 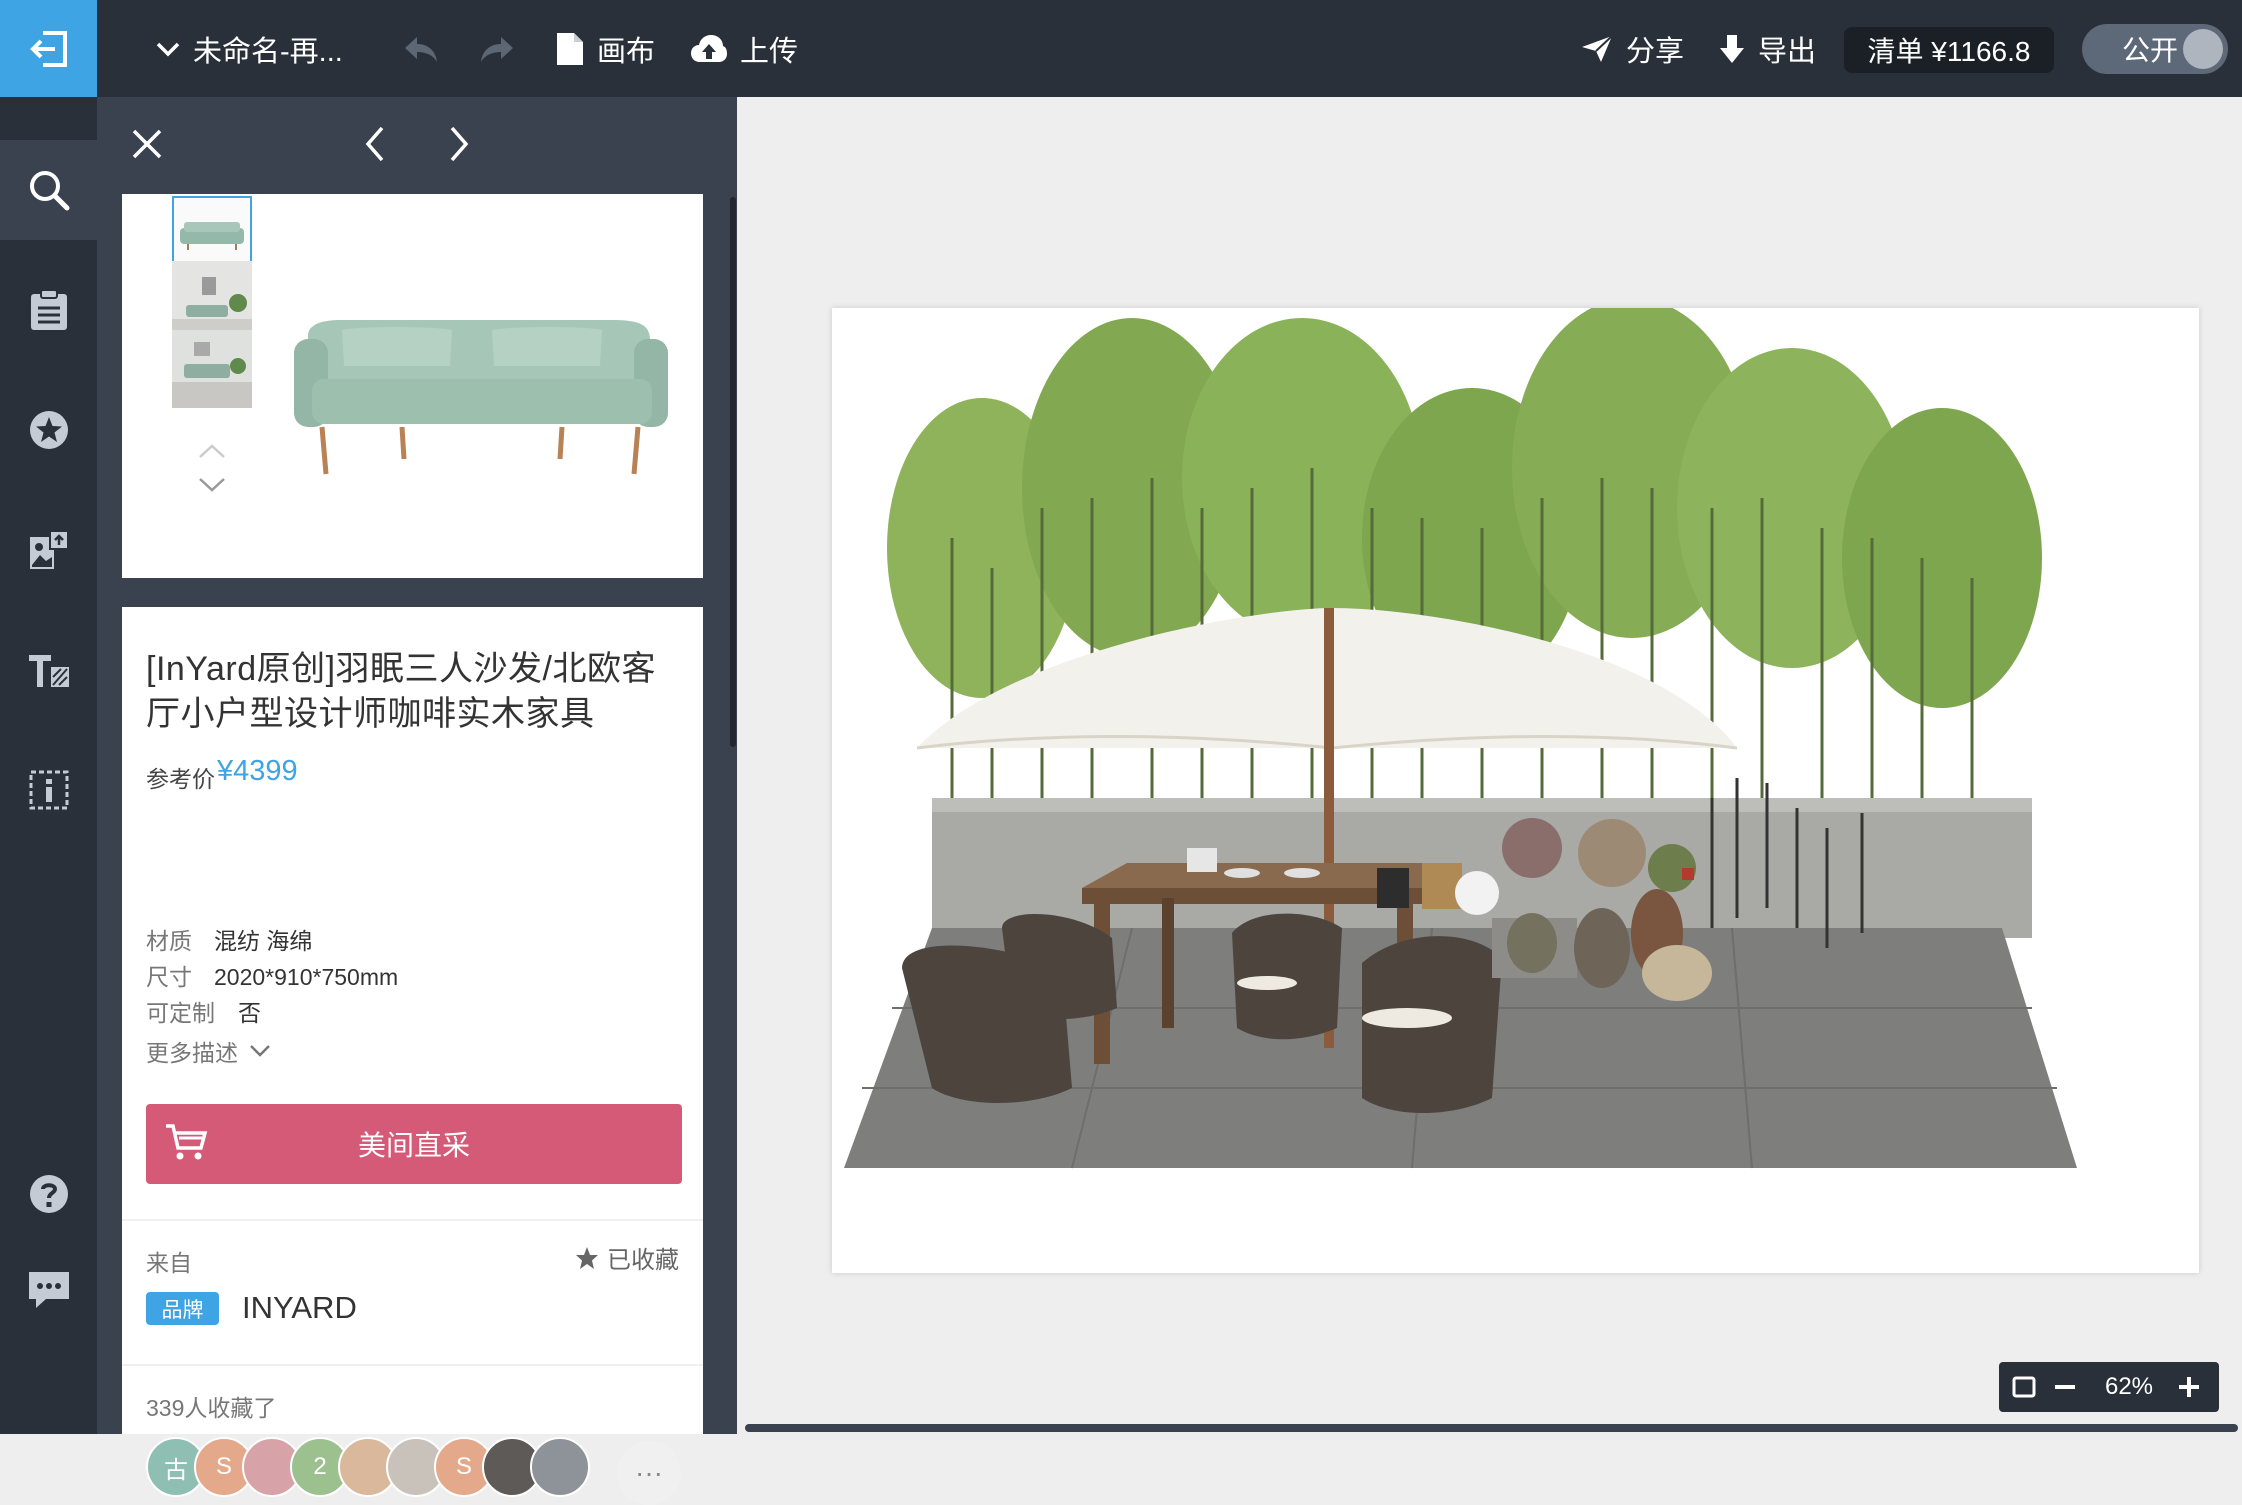 I want to click on upload-button: 上传, so click(x=744, y=48).